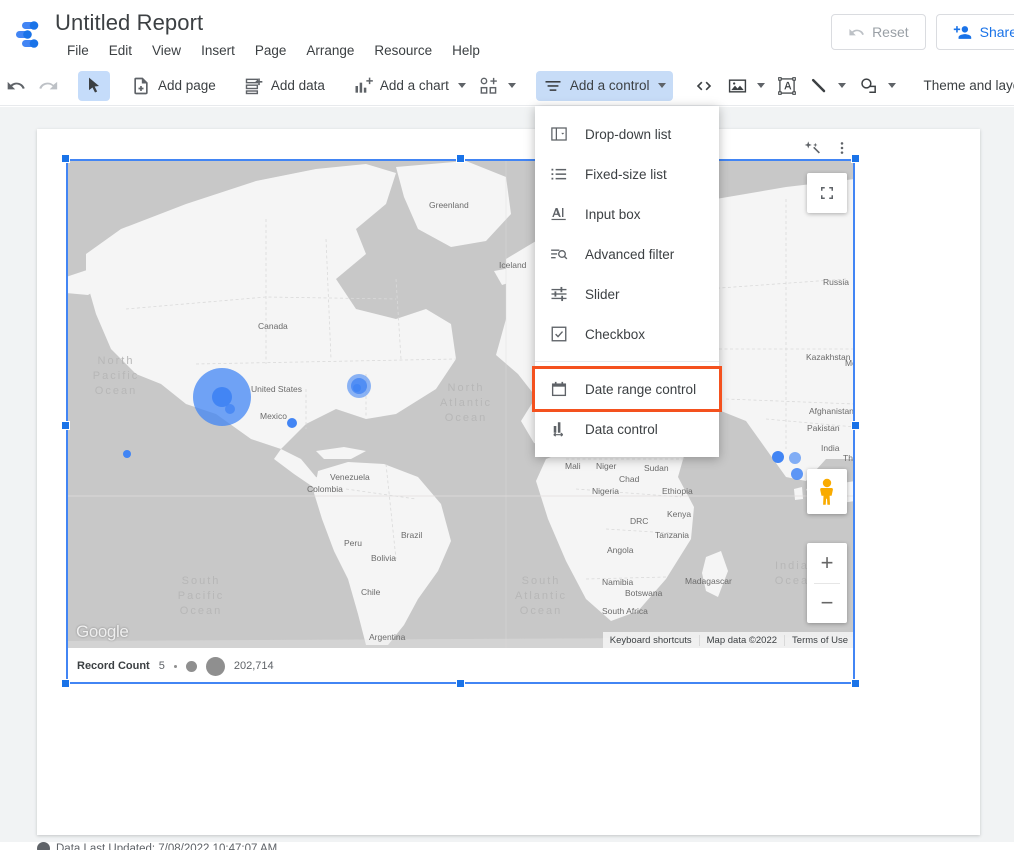 Image resolution: width=1014 pixels, height=850 pixels. What do you see at coordinates (166, 50) in the screenshot?
I see `menu-view: View` at bounding box center [166, 50].